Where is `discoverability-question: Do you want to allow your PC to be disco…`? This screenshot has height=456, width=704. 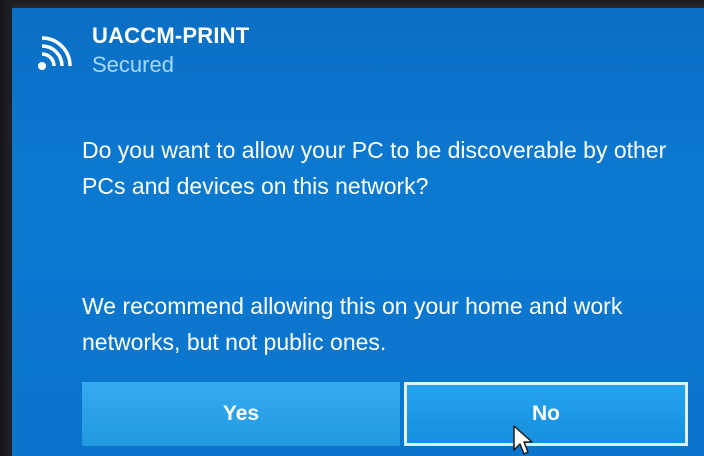
discoverability-question: Do you want to allow your PC to be disco… is located at coordinates (374, 168).